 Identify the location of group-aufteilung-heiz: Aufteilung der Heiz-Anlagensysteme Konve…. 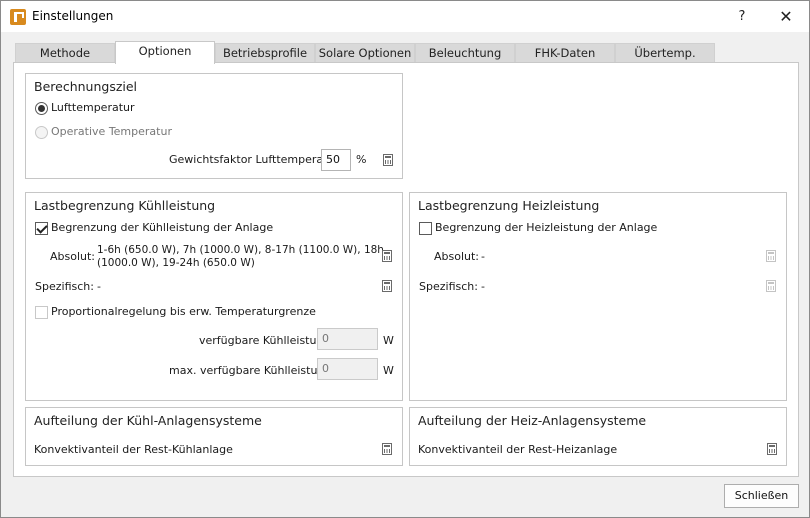
(598, 436).